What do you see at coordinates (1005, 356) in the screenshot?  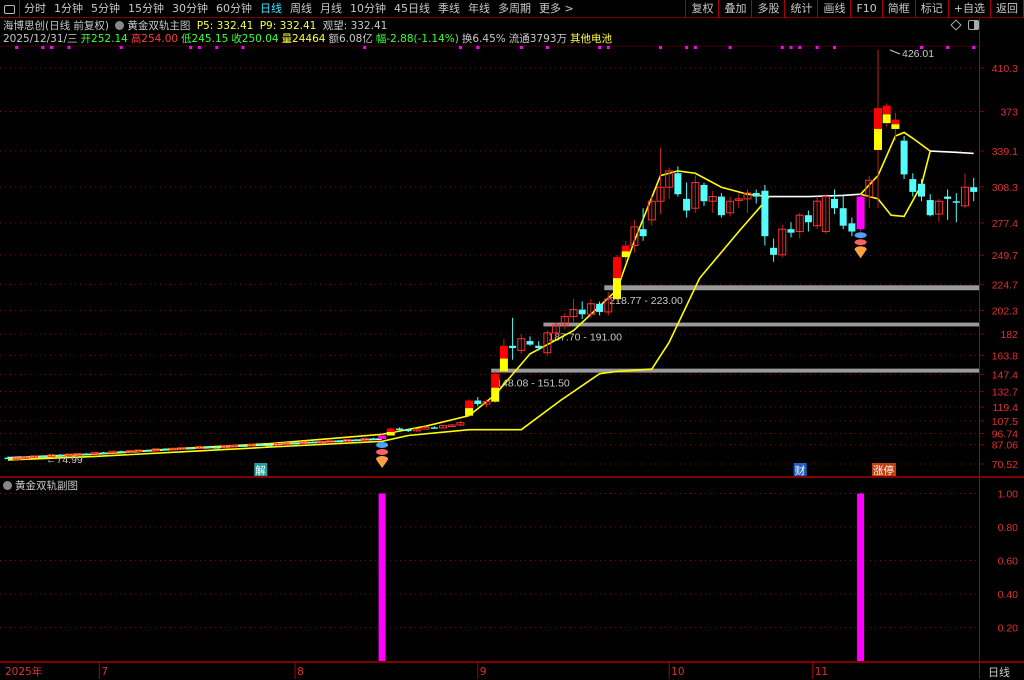 I see `price-tick-label: 163.8` at bounding box center [1005, 356].